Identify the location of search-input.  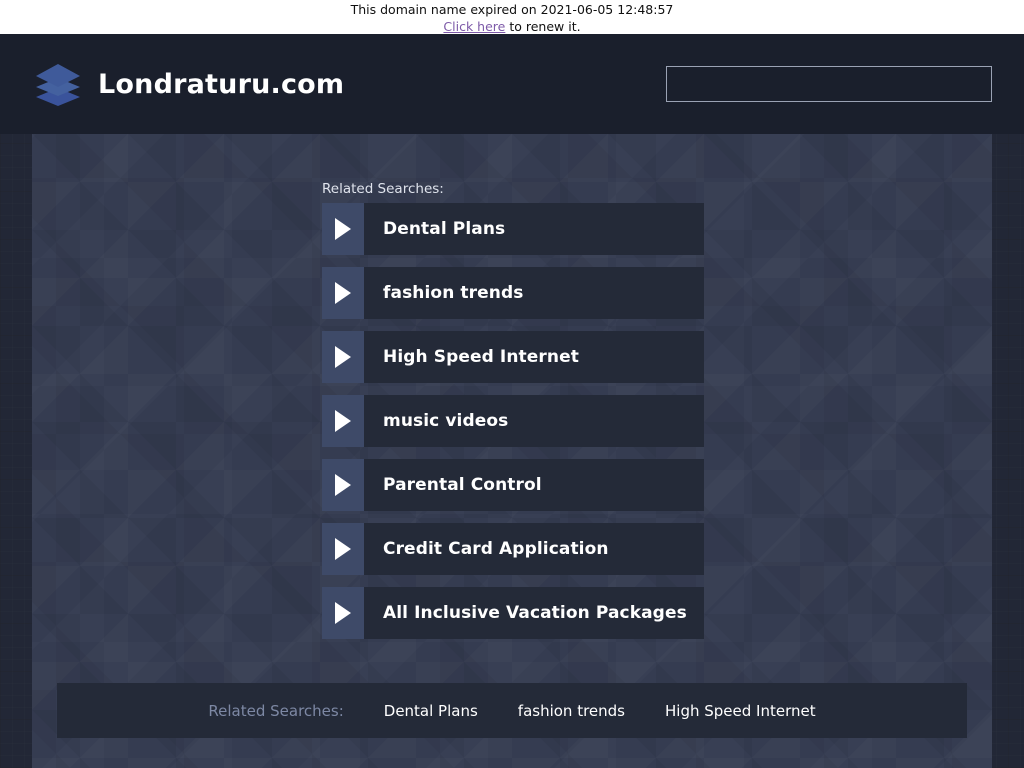
(829, 84).